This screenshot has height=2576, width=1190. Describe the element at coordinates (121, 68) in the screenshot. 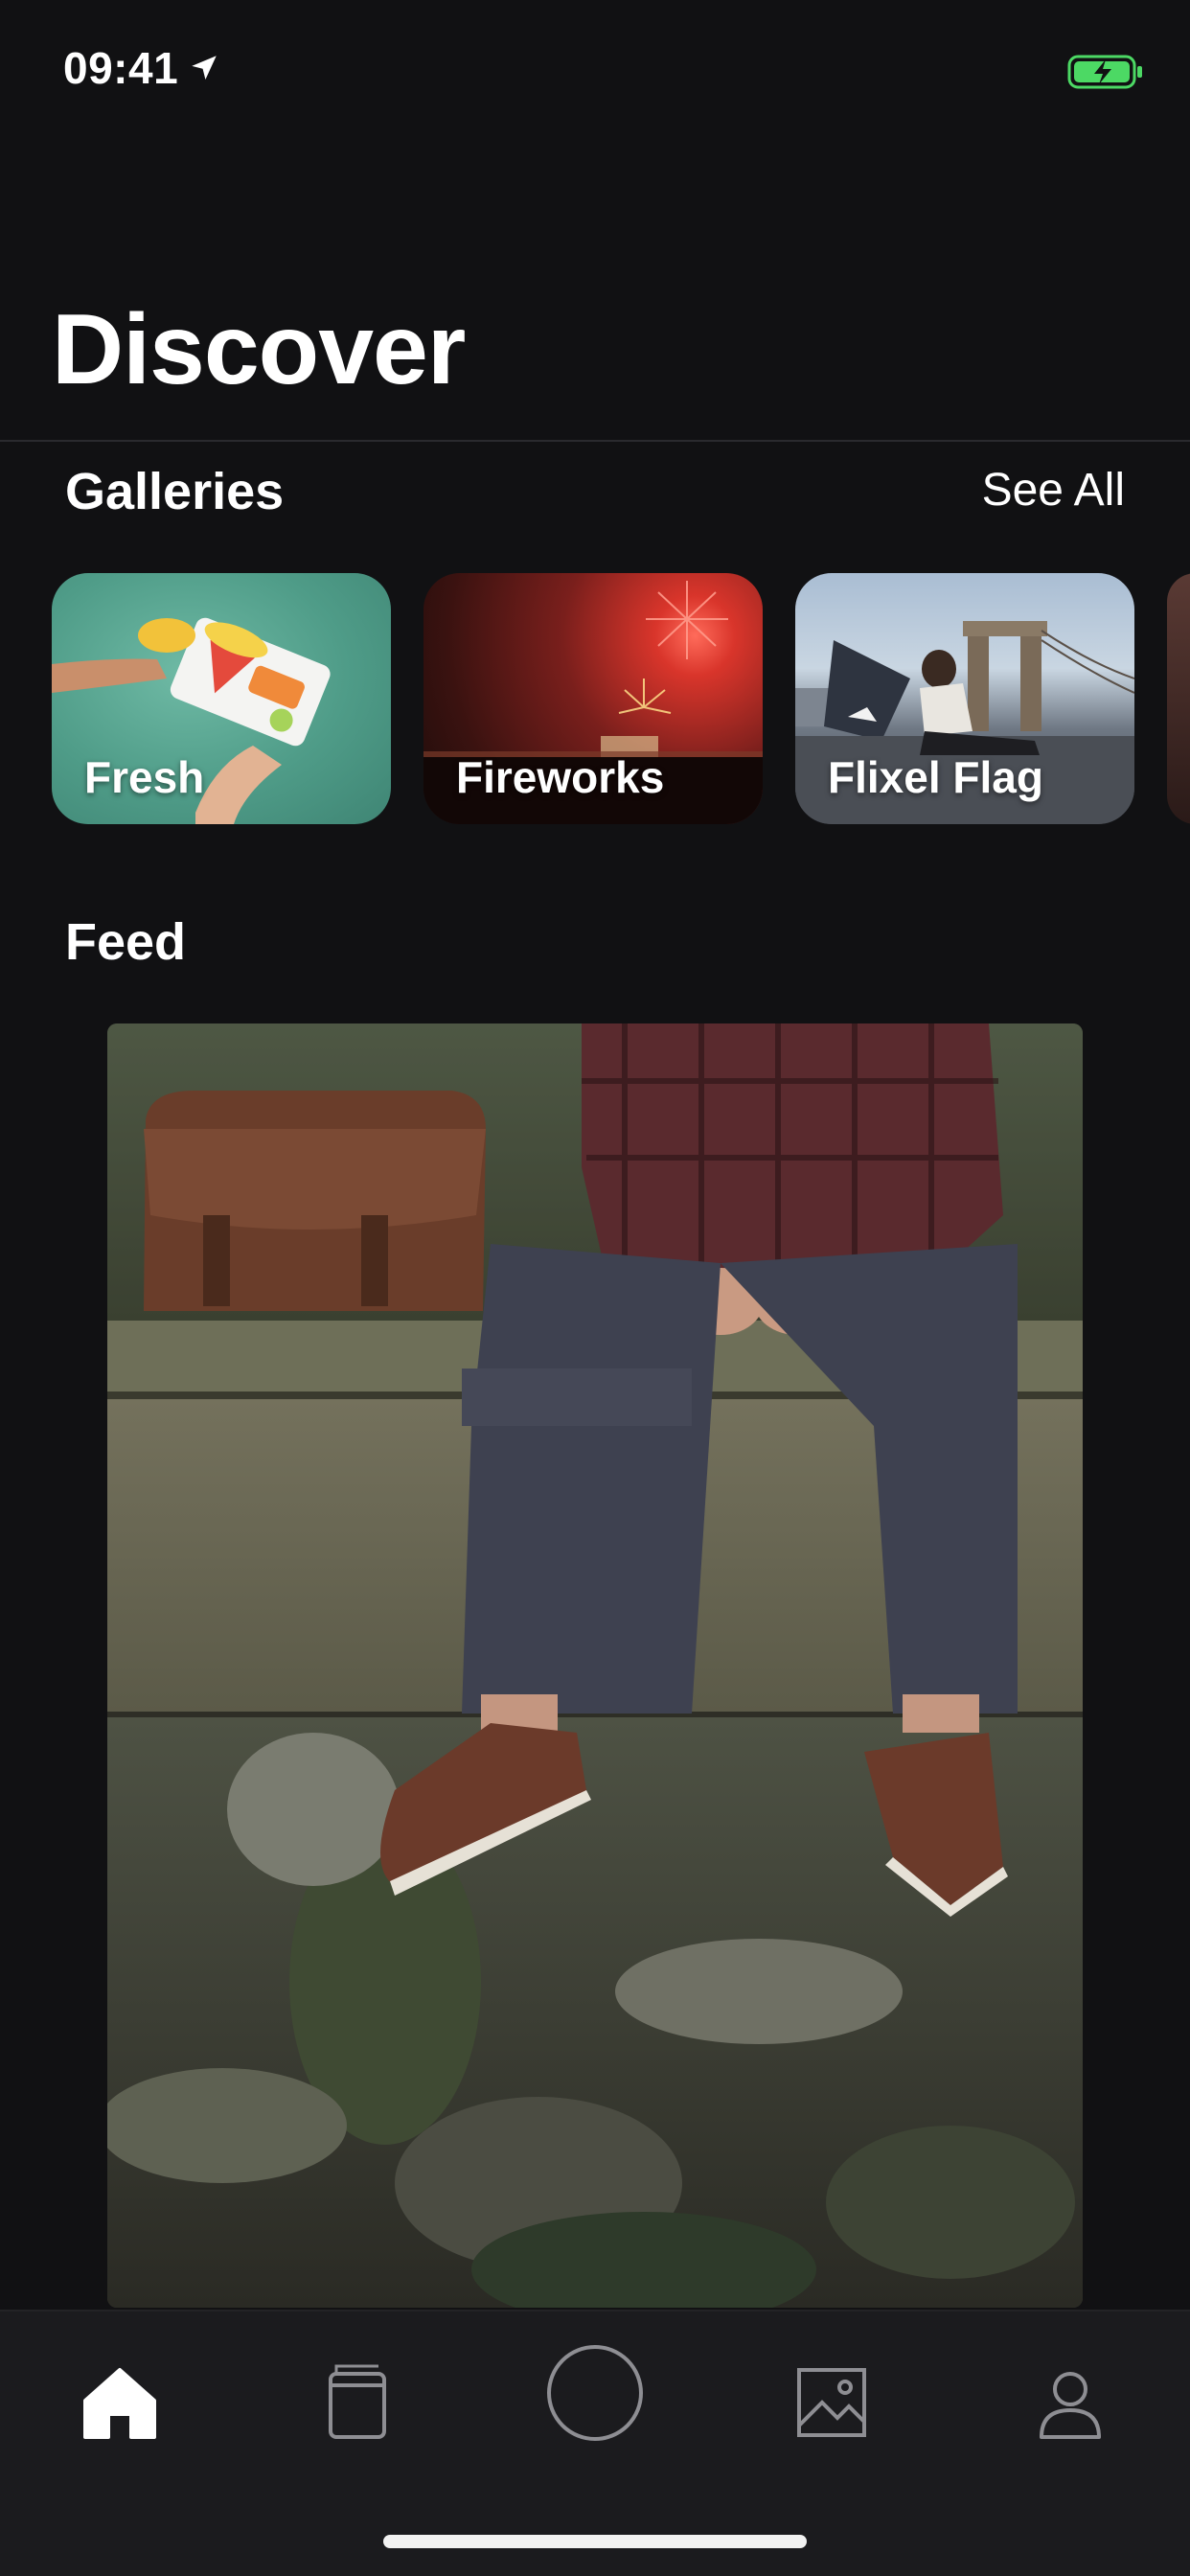

I see `status-time: 09:41` at that location.